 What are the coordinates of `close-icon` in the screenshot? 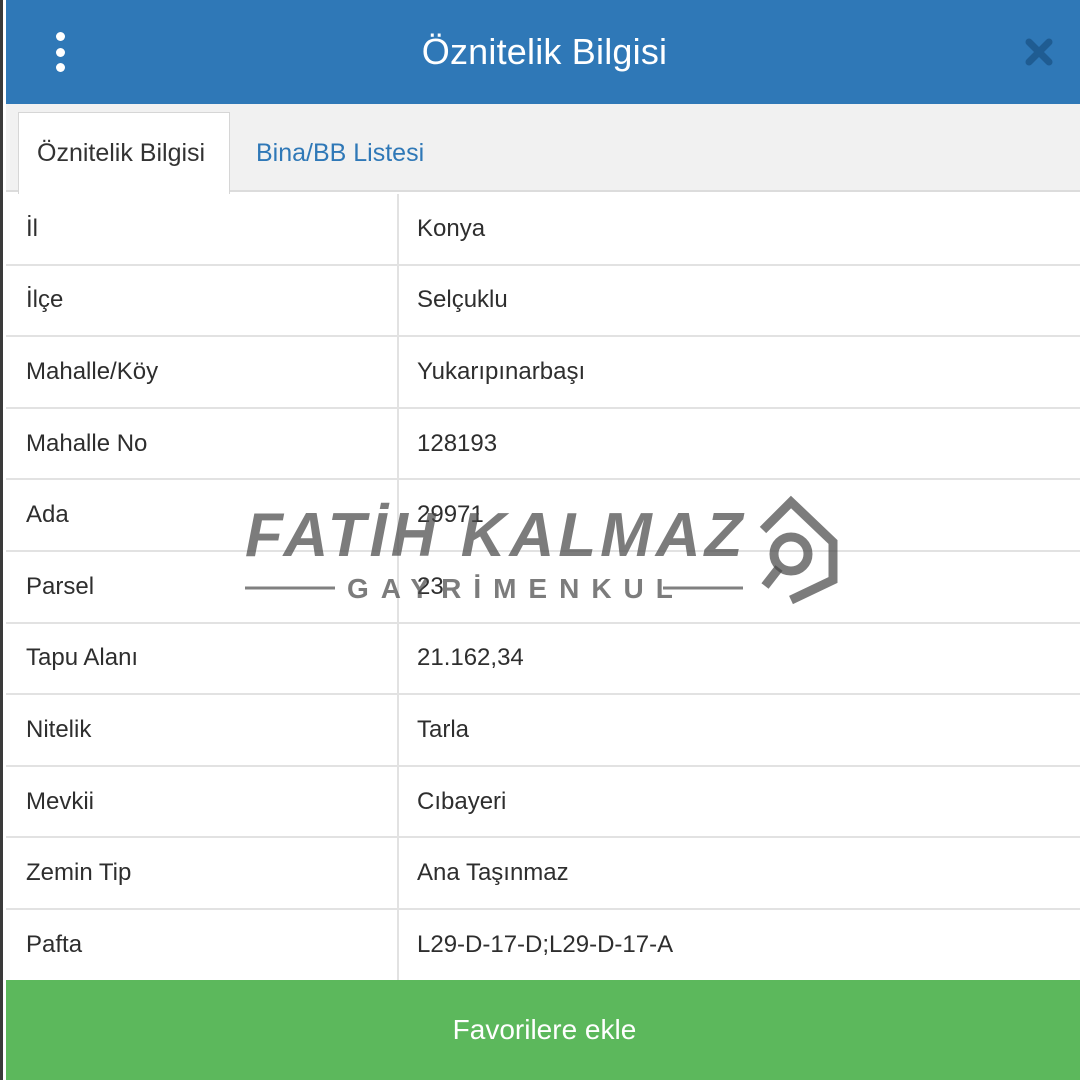 It's located at (1039, 52).